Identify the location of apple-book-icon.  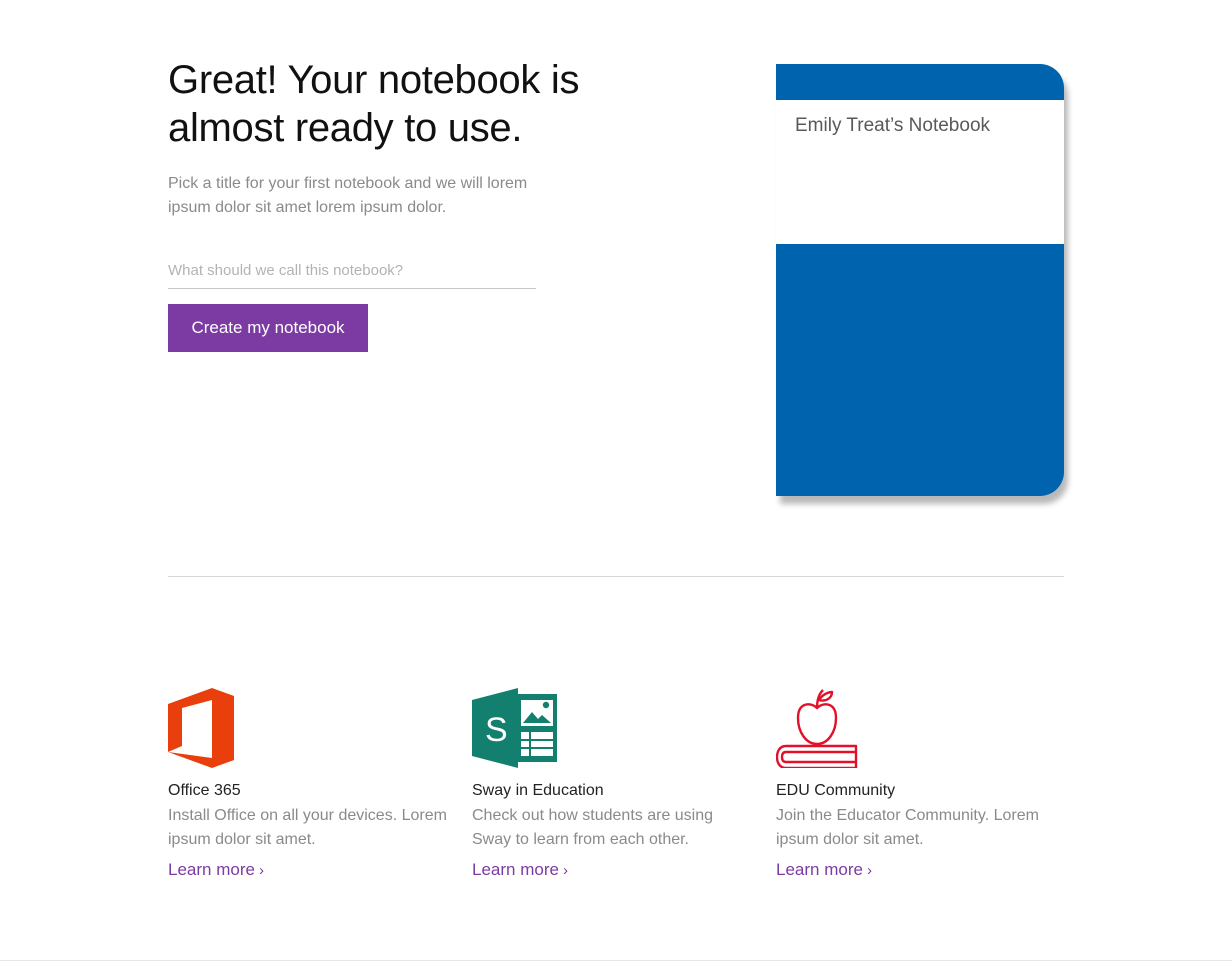
(817, 728).